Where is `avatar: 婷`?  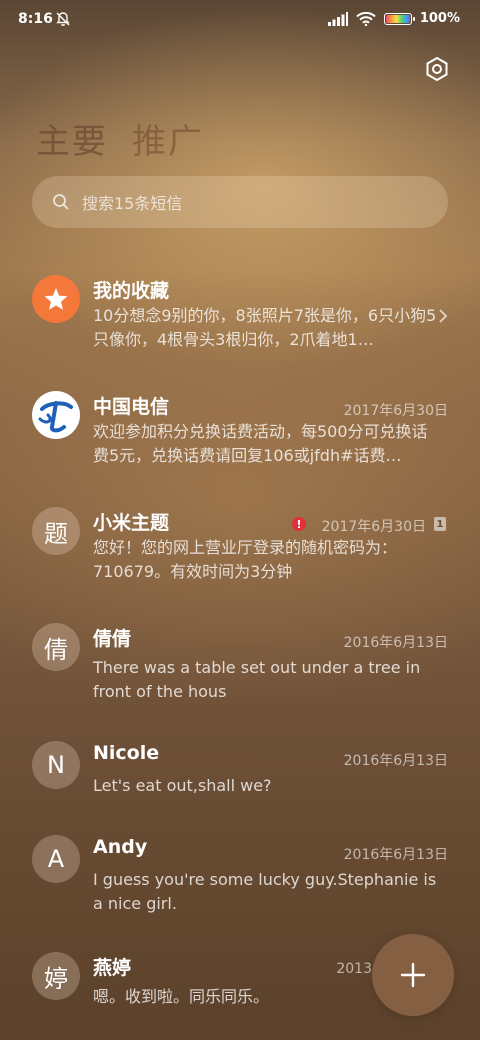
avatar: 婷 is located at coordinates (56, 976).